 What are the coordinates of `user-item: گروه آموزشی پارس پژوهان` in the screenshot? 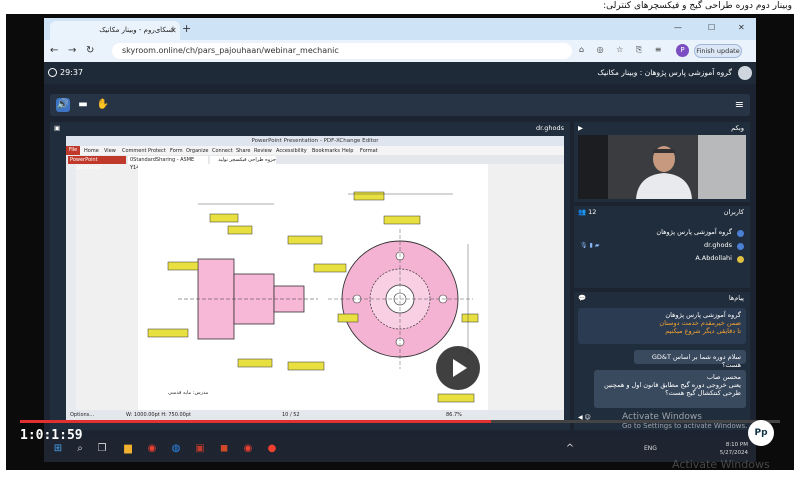 It's located at (662, 234).